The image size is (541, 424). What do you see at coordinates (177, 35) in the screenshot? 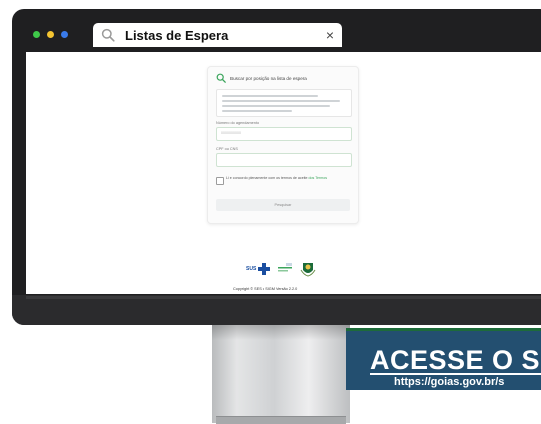
I see `tab-title: Listas de Espera` at bounding box center [177, 35].